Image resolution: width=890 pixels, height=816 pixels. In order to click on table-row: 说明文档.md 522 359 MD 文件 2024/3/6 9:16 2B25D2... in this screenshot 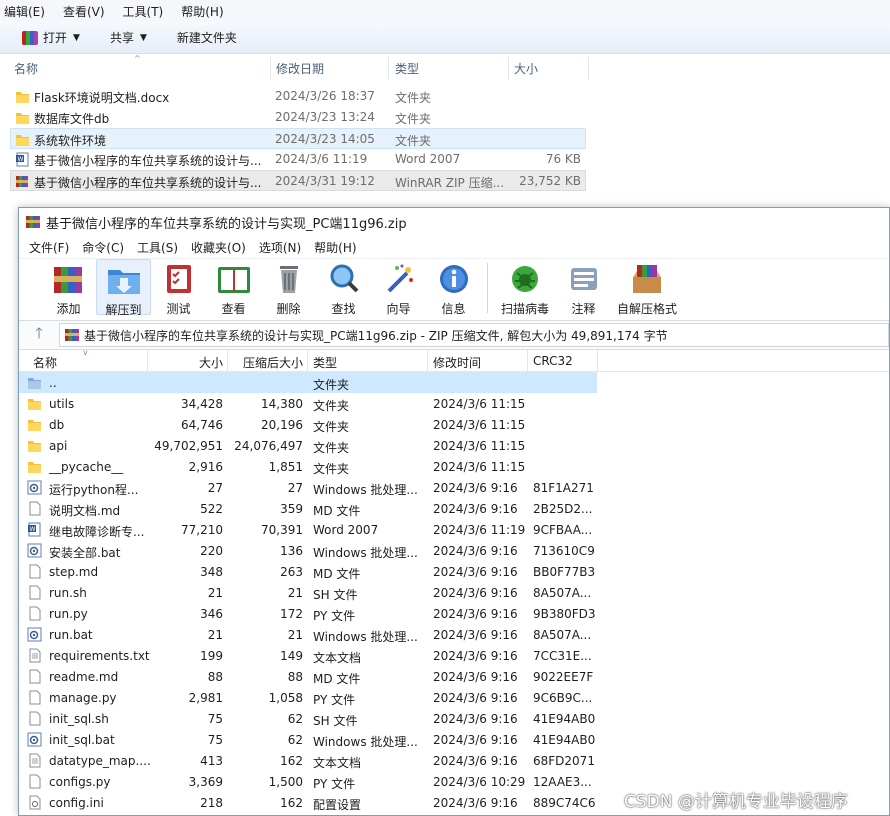, I will do `click(454, 508)`.